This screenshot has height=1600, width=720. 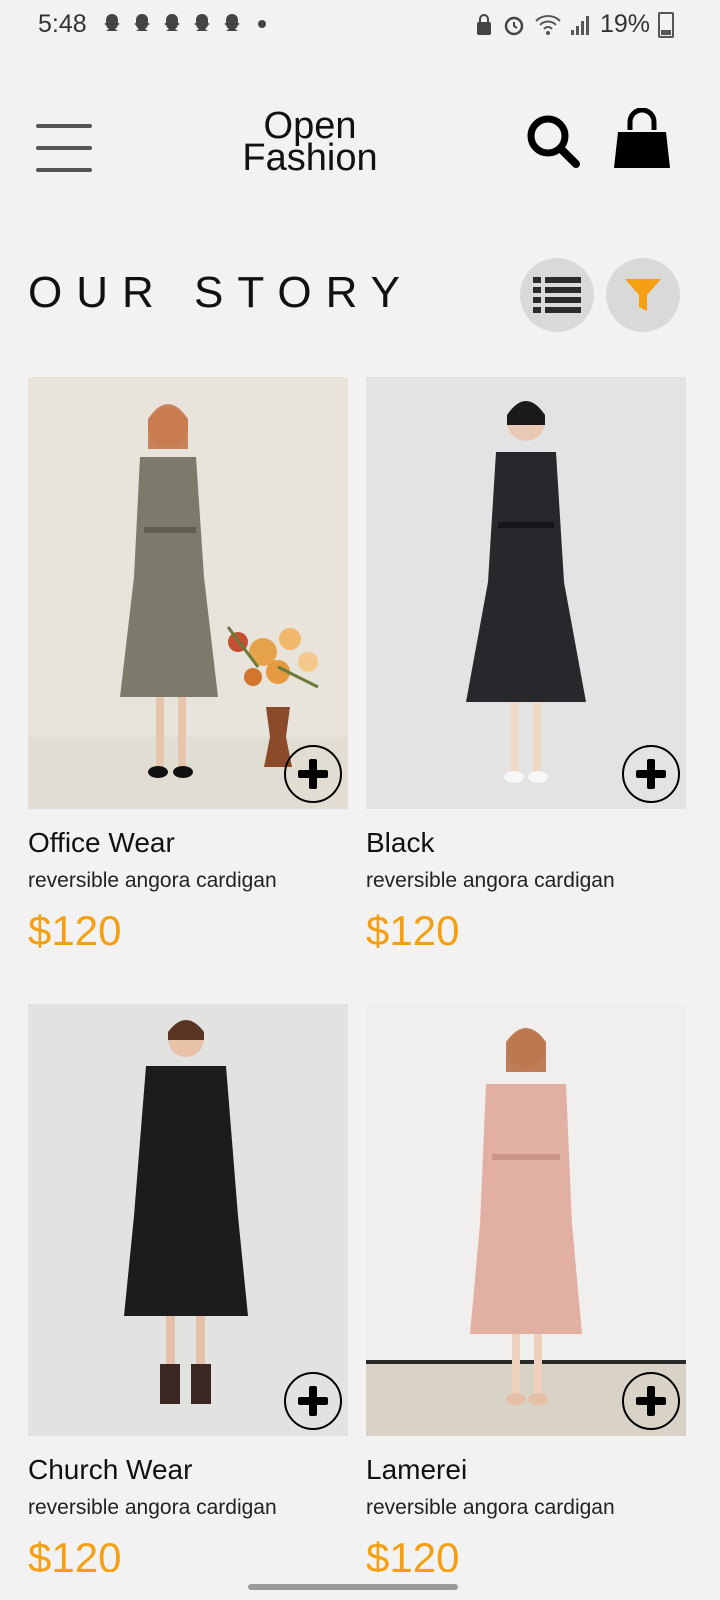 I want to click on search-icon, so click(x=553, y=141).